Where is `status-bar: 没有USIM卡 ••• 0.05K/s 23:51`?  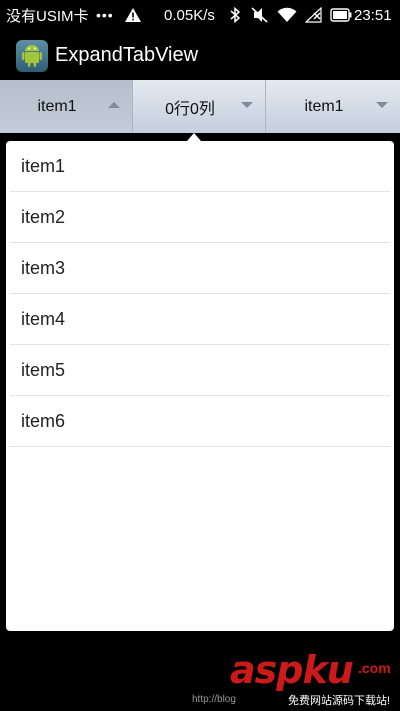
status-bar: 没有USIM卡 ••• 0.05K/s 23:51 is located at coordinates (200, 15).